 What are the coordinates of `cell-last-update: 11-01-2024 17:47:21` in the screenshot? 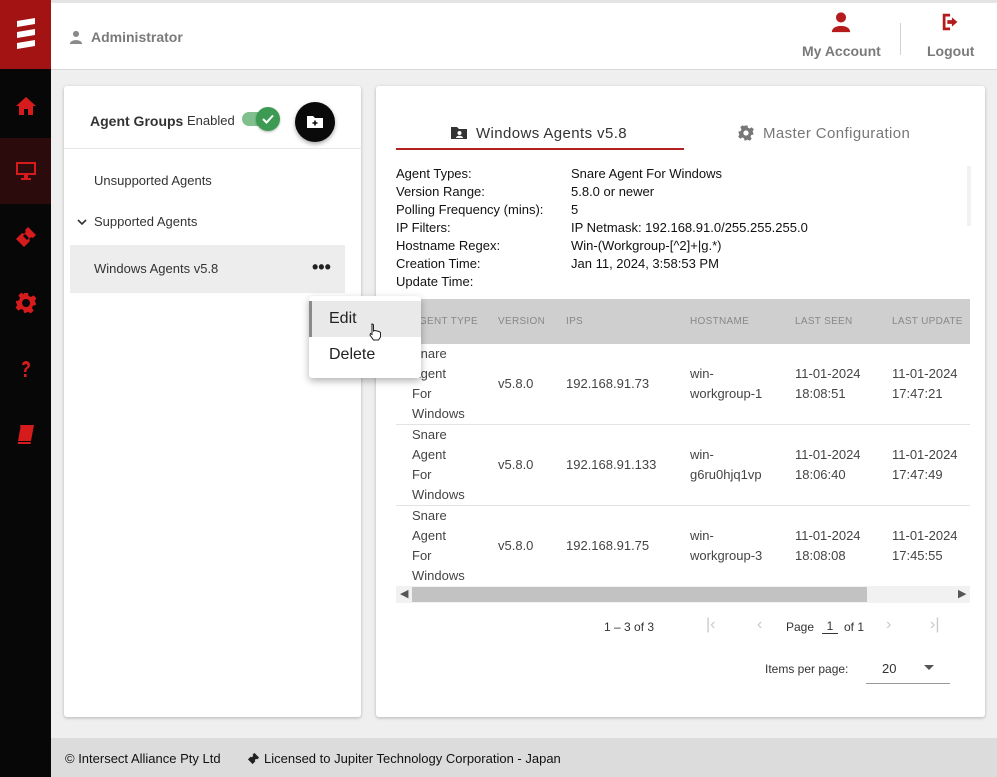 It's located at (925, 384).